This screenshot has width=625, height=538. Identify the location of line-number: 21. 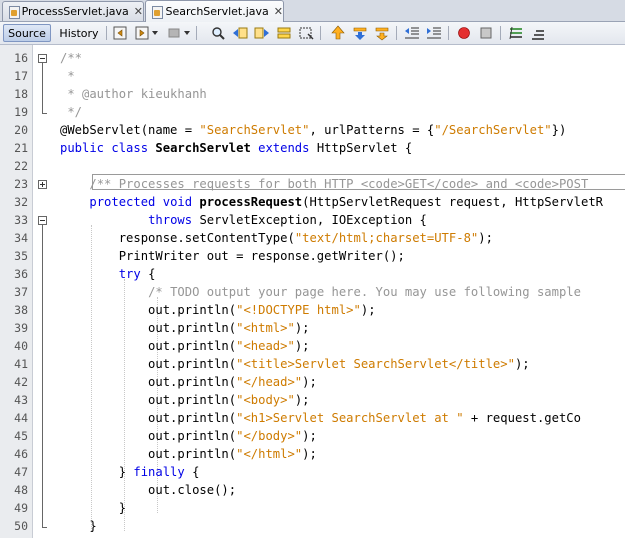
(21, 148).